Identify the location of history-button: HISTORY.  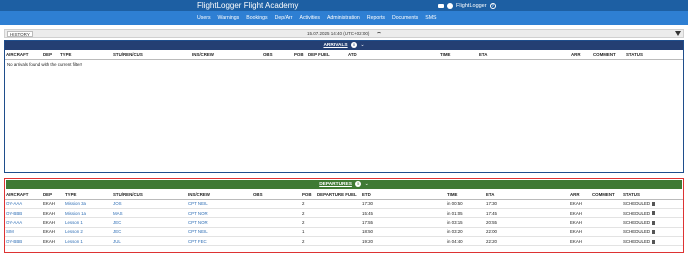
(20, 34).